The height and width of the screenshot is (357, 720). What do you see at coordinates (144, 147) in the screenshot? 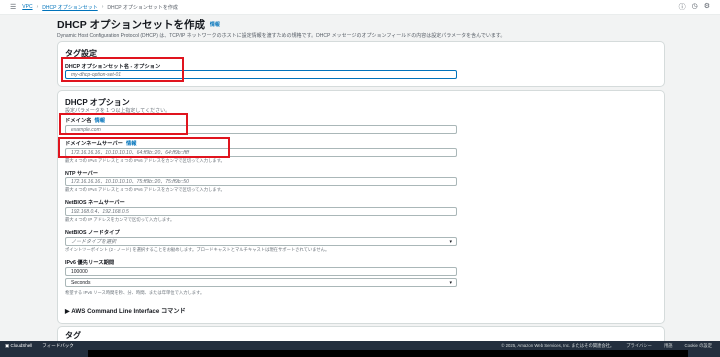
I see `highlight-box-dns` at bounding box center [144, 147].